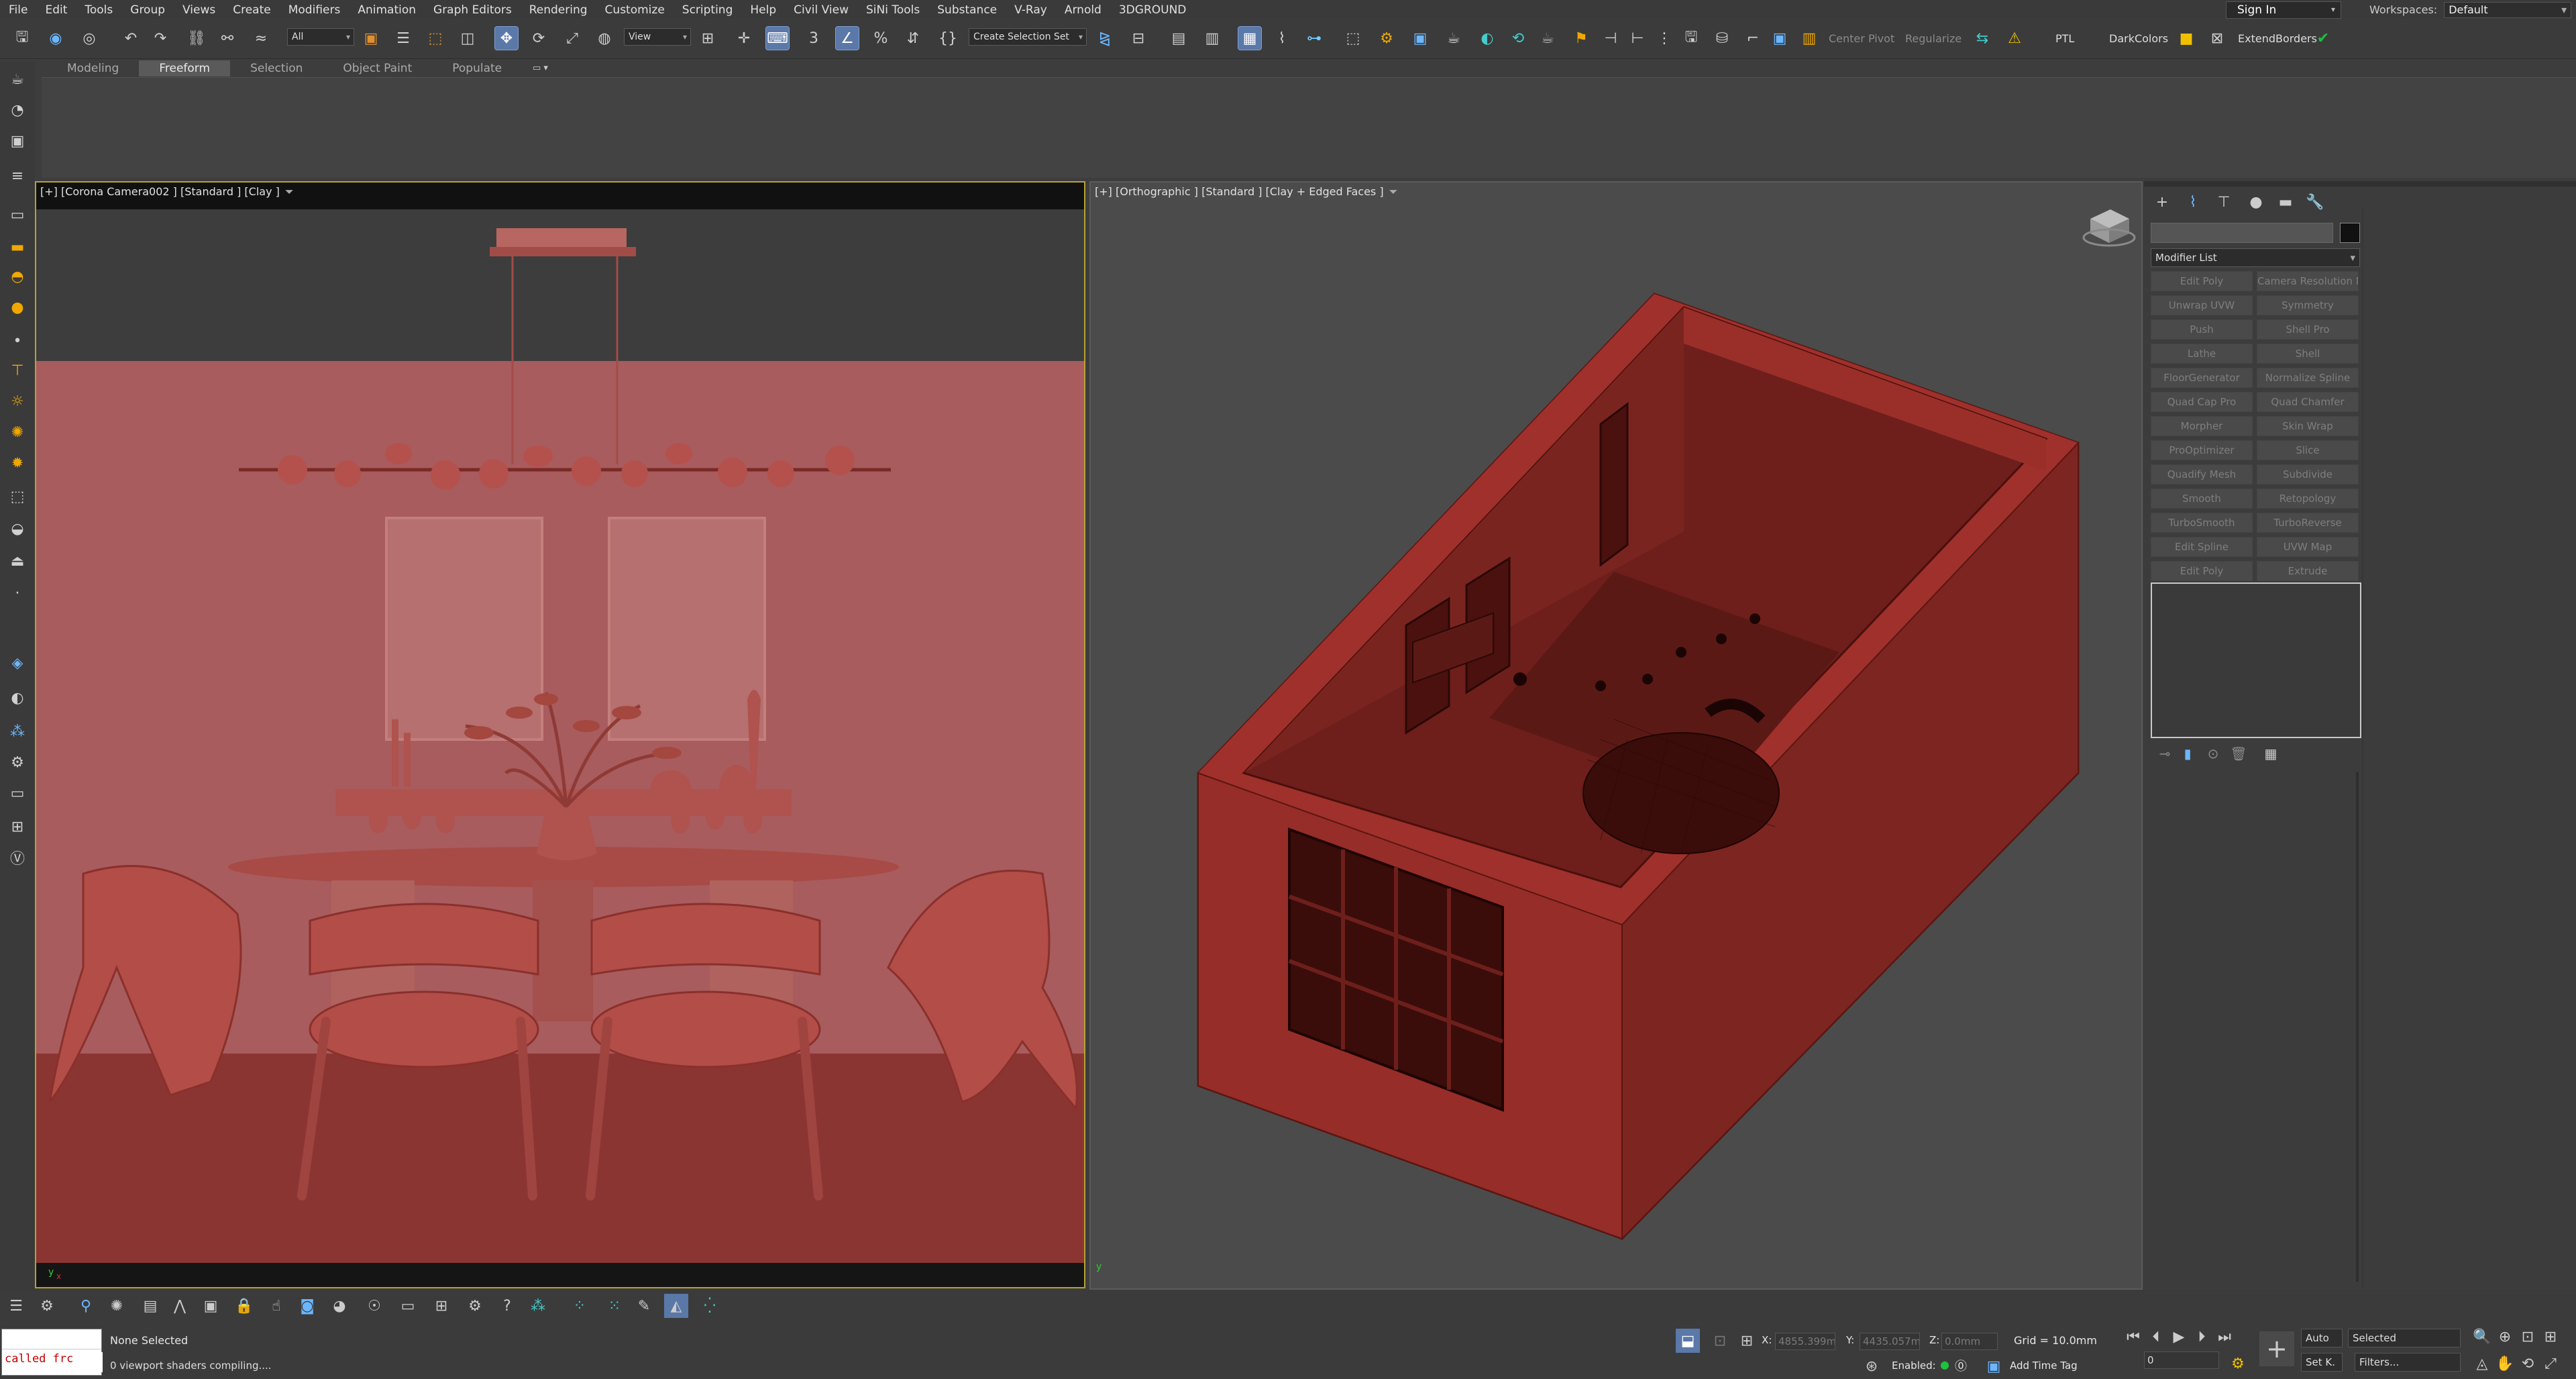 This screenshot has width=2576, height=1379. What do you see at coordinates (185, 68) in the screenshot?
I see `tab-freeform: Freeform` at bounding box center [185, 68].